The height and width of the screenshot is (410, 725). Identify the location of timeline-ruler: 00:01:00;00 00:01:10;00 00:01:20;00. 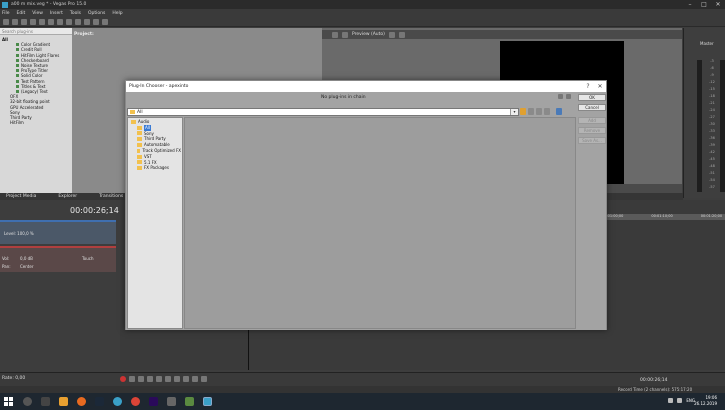
(662, 217).